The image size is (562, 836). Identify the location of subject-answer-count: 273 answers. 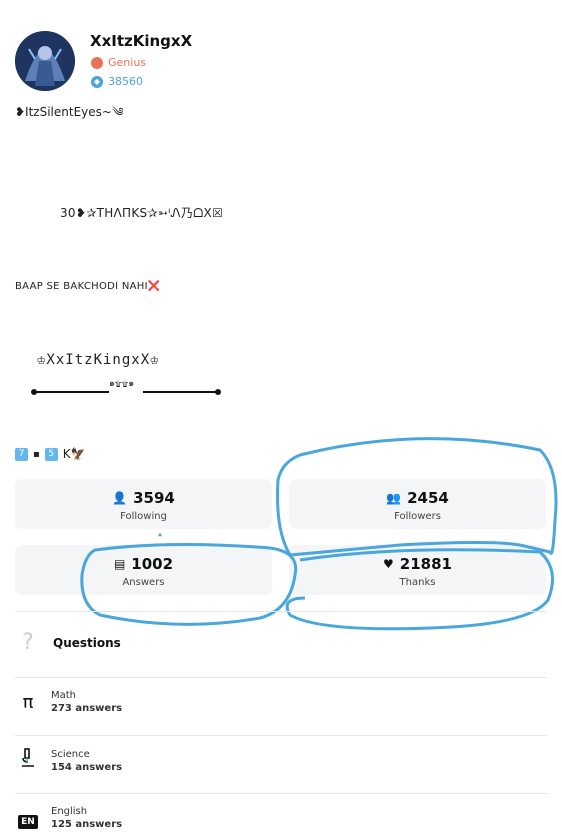
(87, 708).